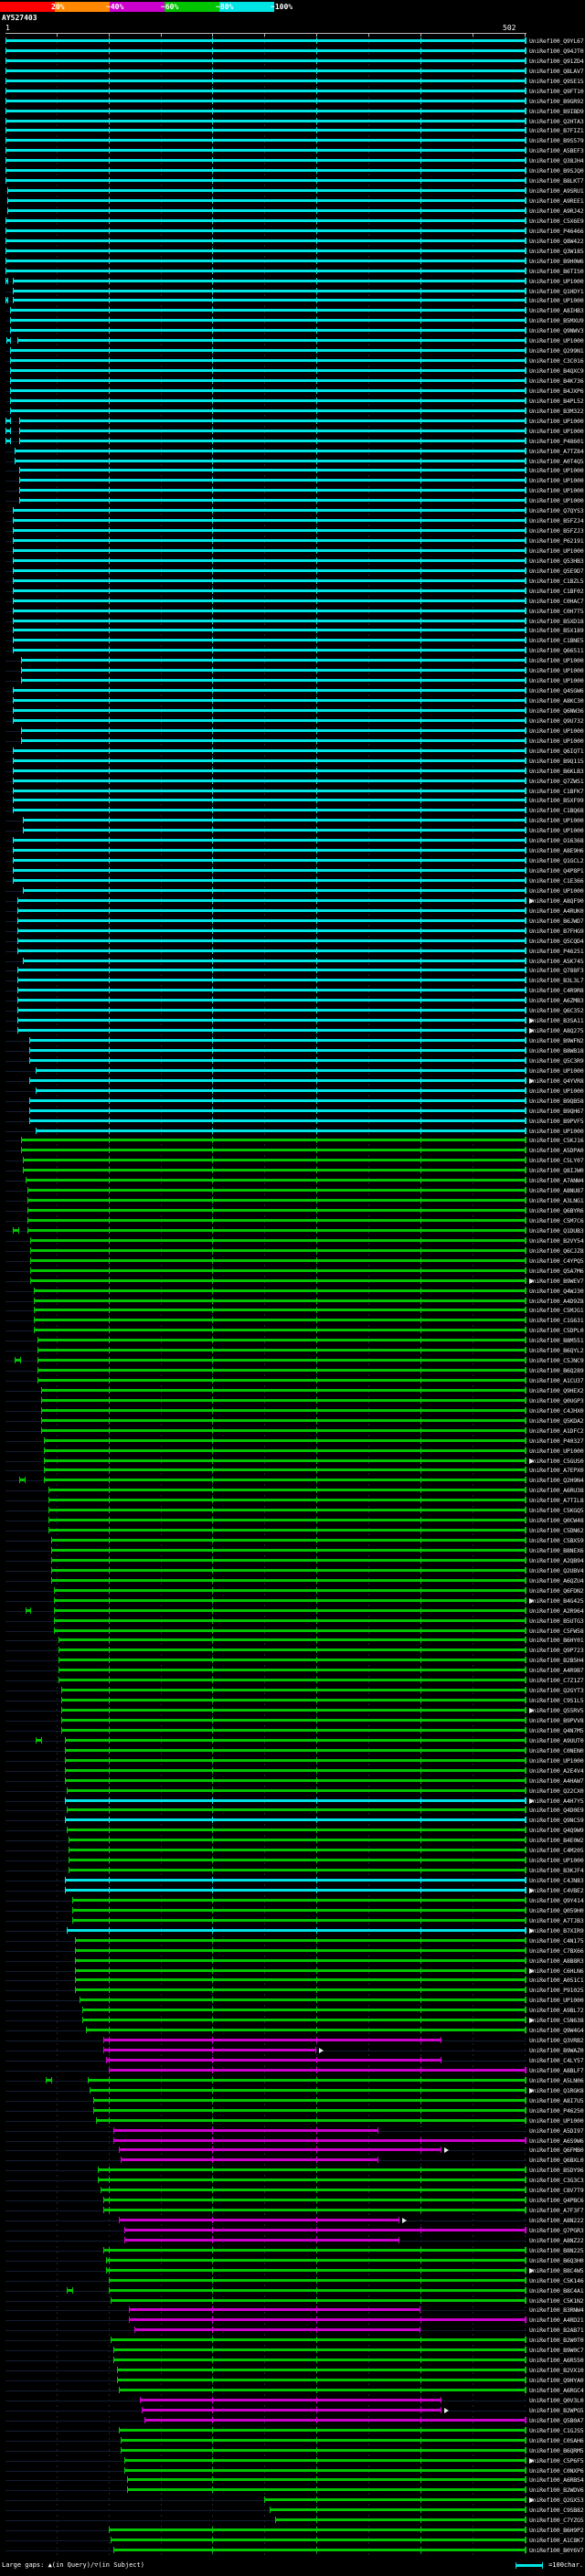 The height and width of the screenshot is (2576, 585). Describe the element at coordinates (557, 1361) in the screenshot. I see `hit-label: UniRef100_C5JNC9` at that location.